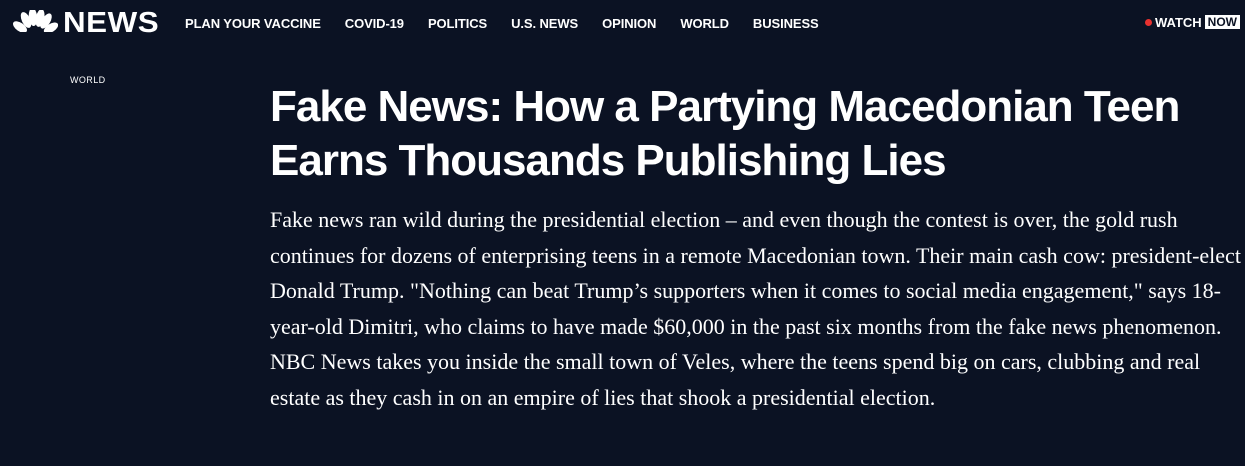  What do you see at coordinates (629, 23) in the screenshot?
I see `nav-item-opinion: OPINION` at bounding box center [629, 23].